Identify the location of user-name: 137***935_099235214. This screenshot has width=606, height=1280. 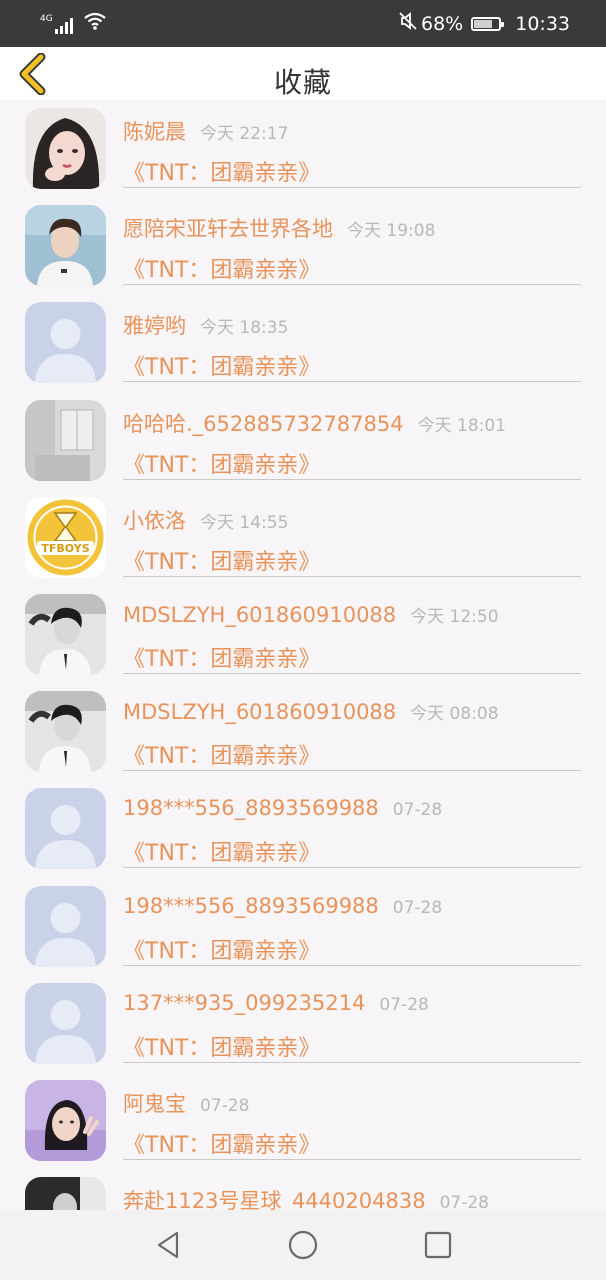
(244, 1003).